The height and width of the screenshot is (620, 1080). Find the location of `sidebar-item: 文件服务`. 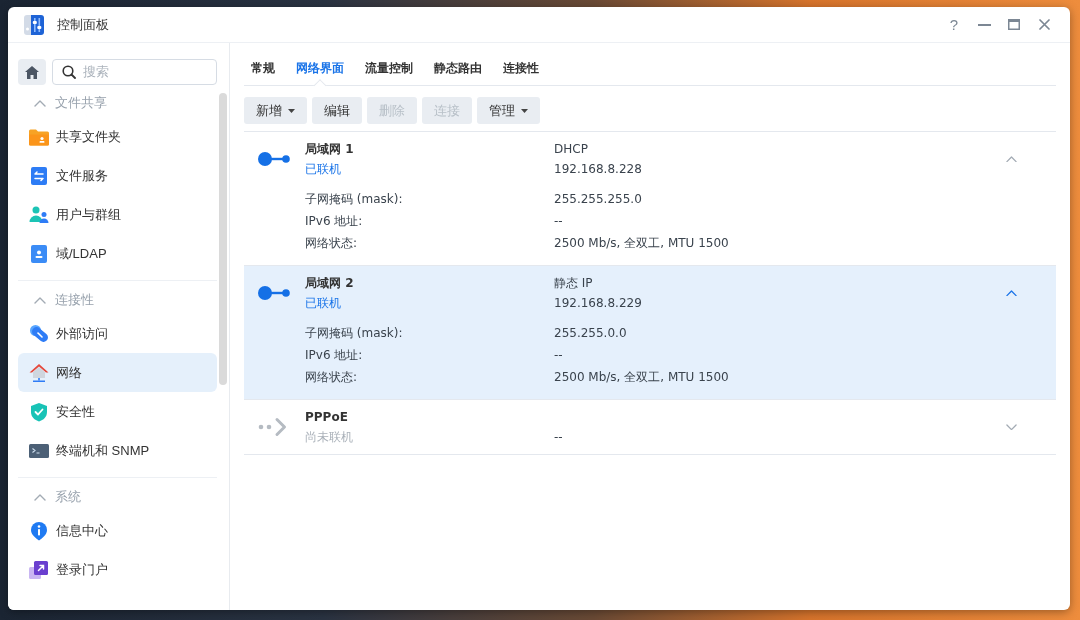

sidebar-item: 文件服务 is located at coordinates (117, 175).